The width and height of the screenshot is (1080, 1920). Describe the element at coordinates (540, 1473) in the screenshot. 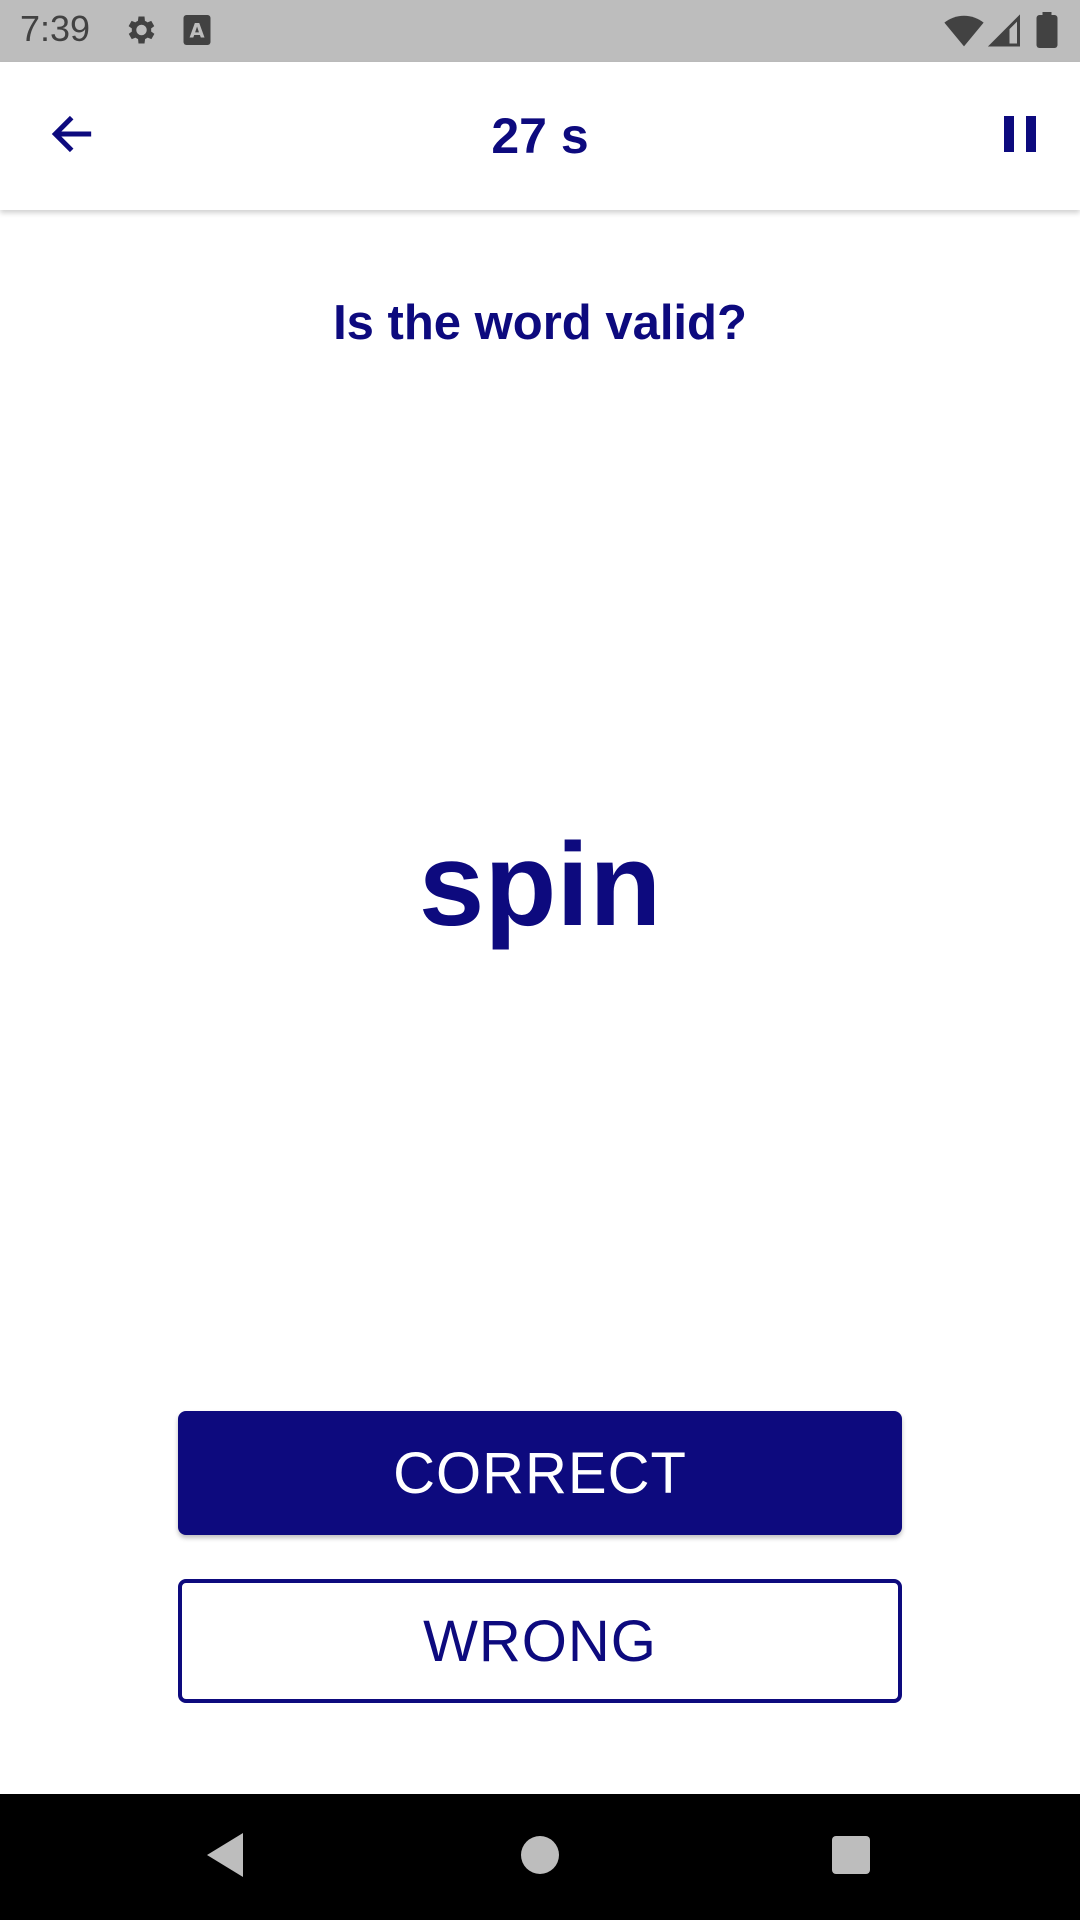

I see `correct-button: CORRECT` at that location.